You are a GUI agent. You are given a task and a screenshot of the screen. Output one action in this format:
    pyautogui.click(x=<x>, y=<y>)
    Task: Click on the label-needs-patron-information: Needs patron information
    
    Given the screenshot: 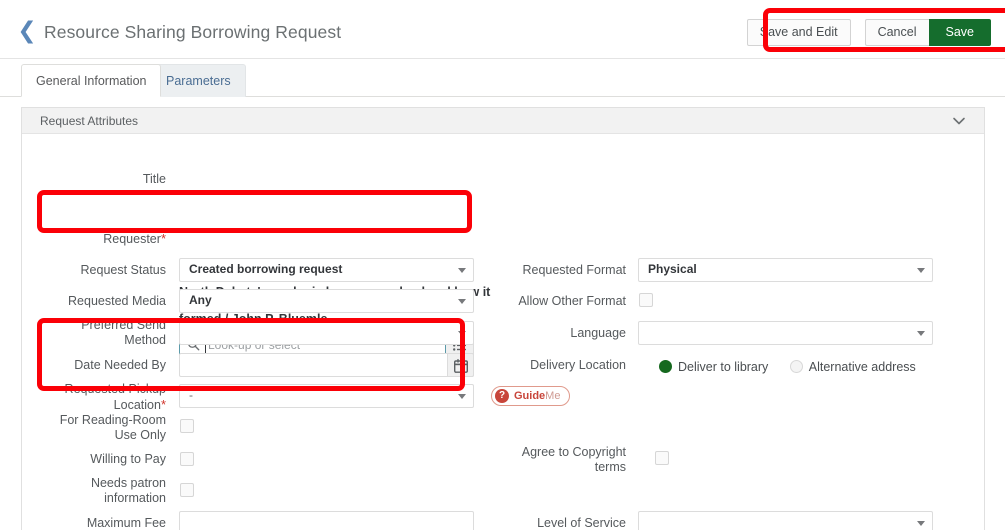 What is the action you would take?
    pyautogui.click(x=128, y=490)
    